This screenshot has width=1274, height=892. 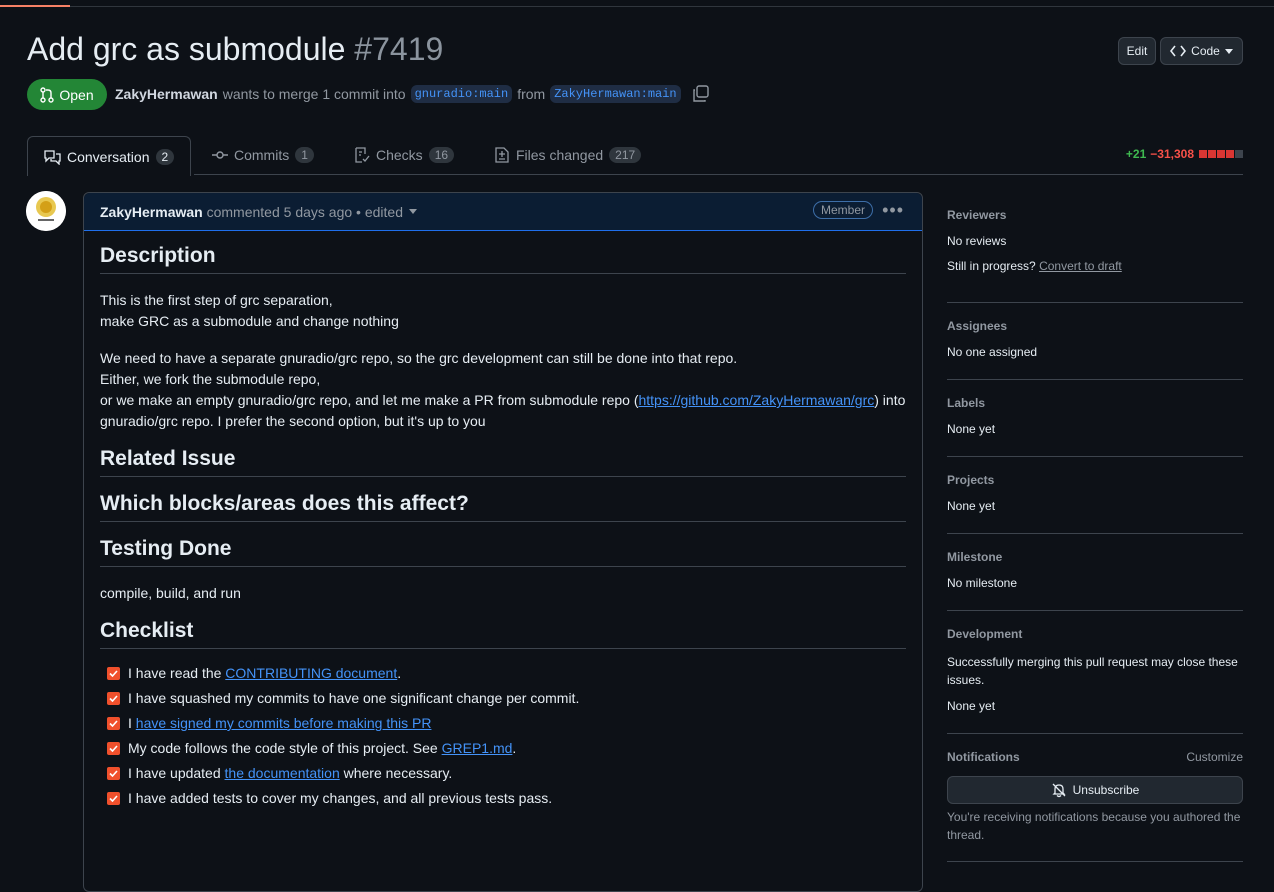 What do you see at coordinates (637, 6) in the screenshot?
I see `top-border` at bounding box center [637, 6].